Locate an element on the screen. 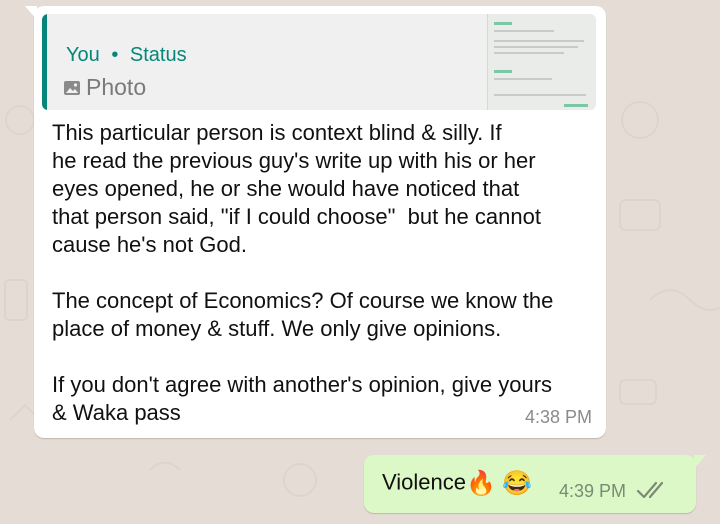  quote-accent-bar is located at coordinates (44, 62).